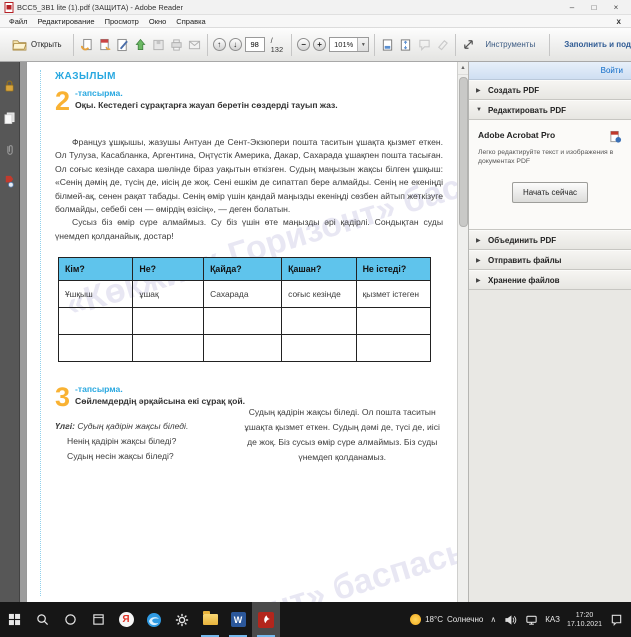 The image size is (631, 637). What do you see at coordinates (219, 44) in the screenshot?
I see `previous-page-button: ↑` at bounding box center [219, 44].